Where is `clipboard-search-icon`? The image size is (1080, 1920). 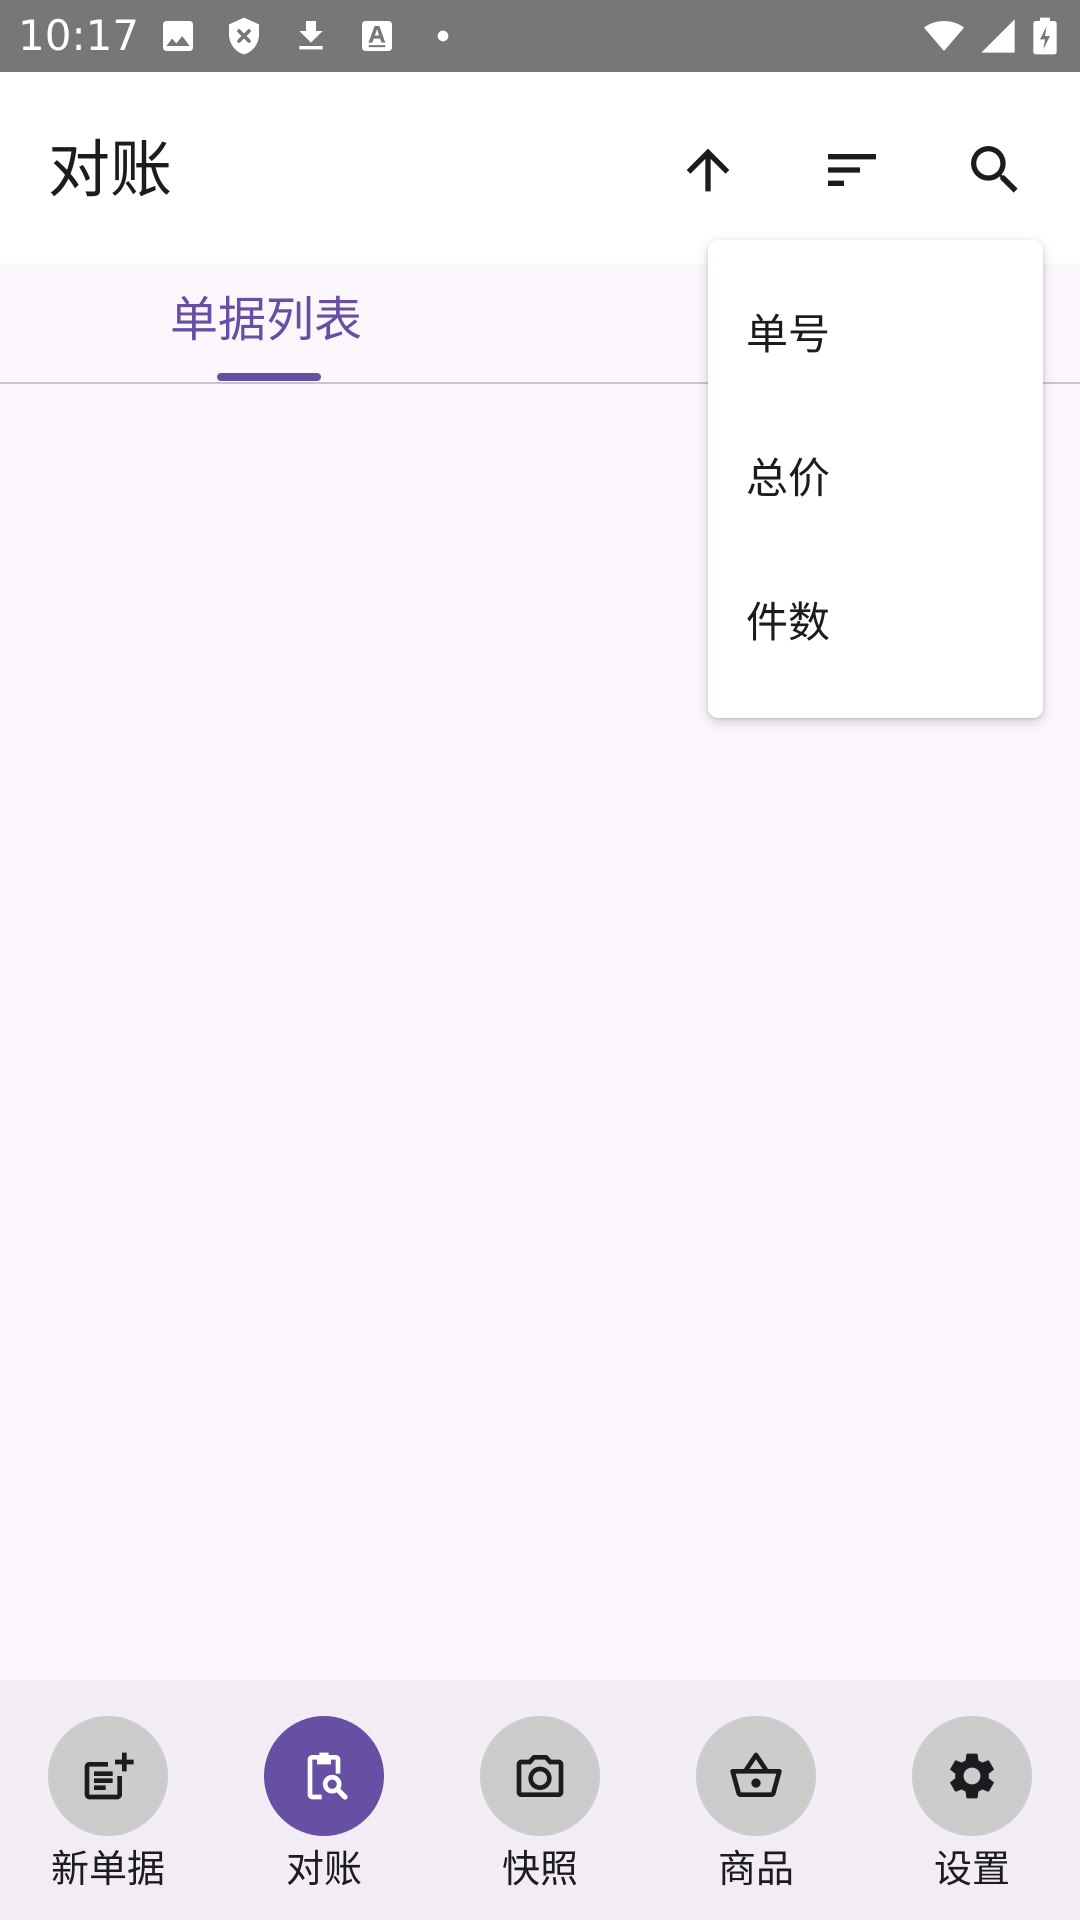 clipboard-search-icon is located at coordinates (324, 1776).